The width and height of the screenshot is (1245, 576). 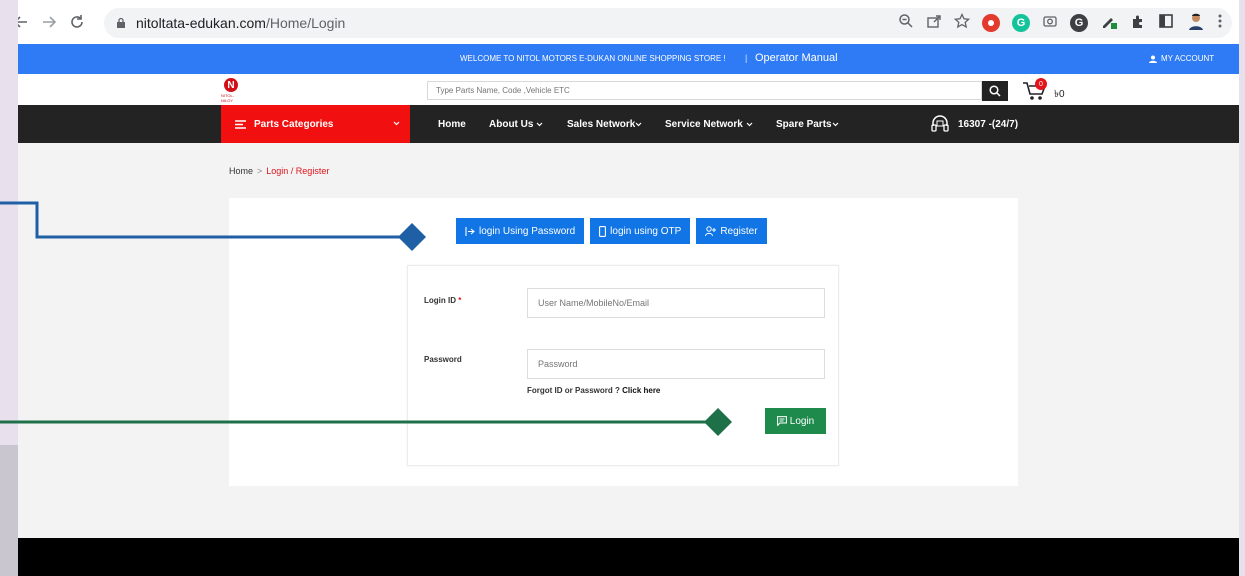 I want to click on nav-sales-network: Sales Network, so click(x=604, y=124).